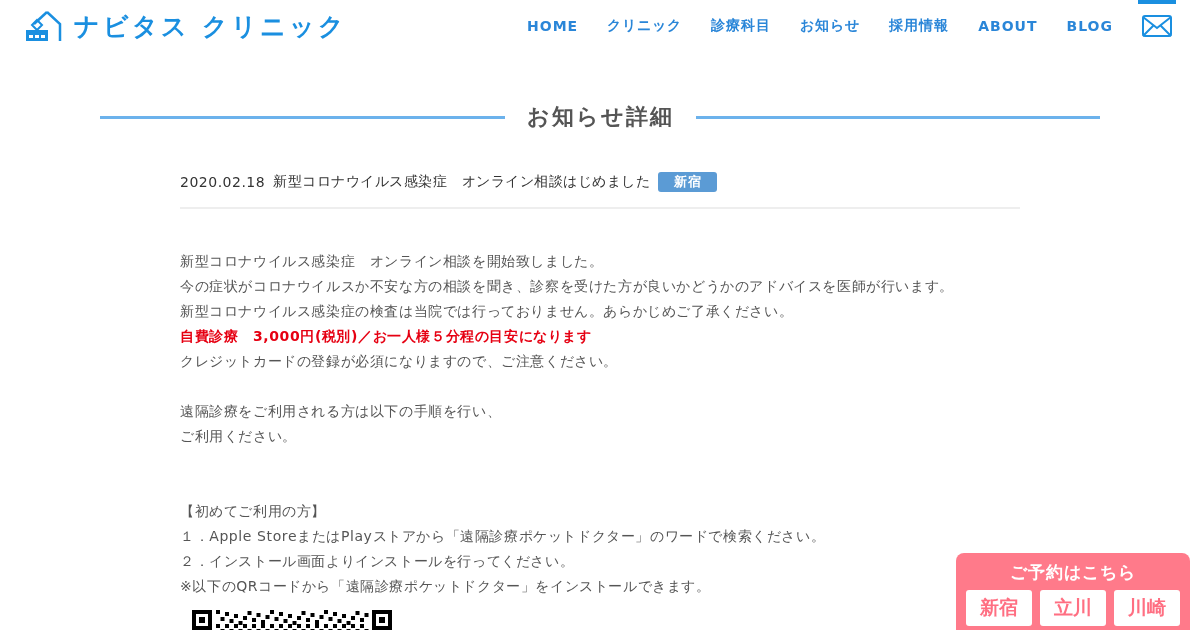 Image resolution: width=1200 pixels, height=630 pixels. Describe the element at coordinates (645, 26) in the screenshot. I see `nav-link: クリニック` at that location.